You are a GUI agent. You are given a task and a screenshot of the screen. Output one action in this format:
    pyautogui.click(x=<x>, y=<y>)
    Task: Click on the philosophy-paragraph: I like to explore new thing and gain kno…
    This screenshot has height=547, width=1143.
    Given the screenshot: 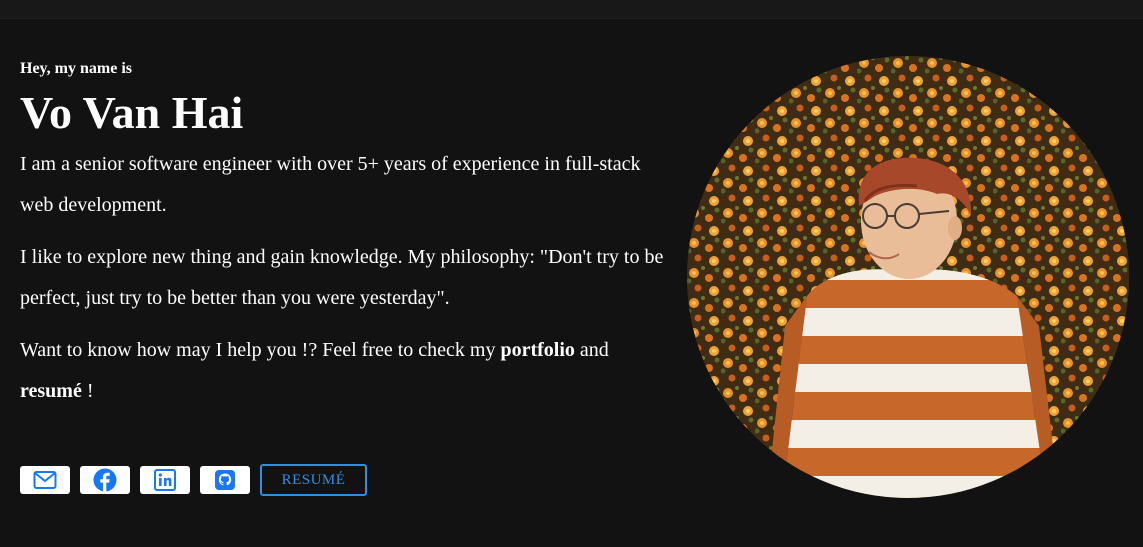 What is the action you would take?
    pyautogui.click(x=342, y=277)
    